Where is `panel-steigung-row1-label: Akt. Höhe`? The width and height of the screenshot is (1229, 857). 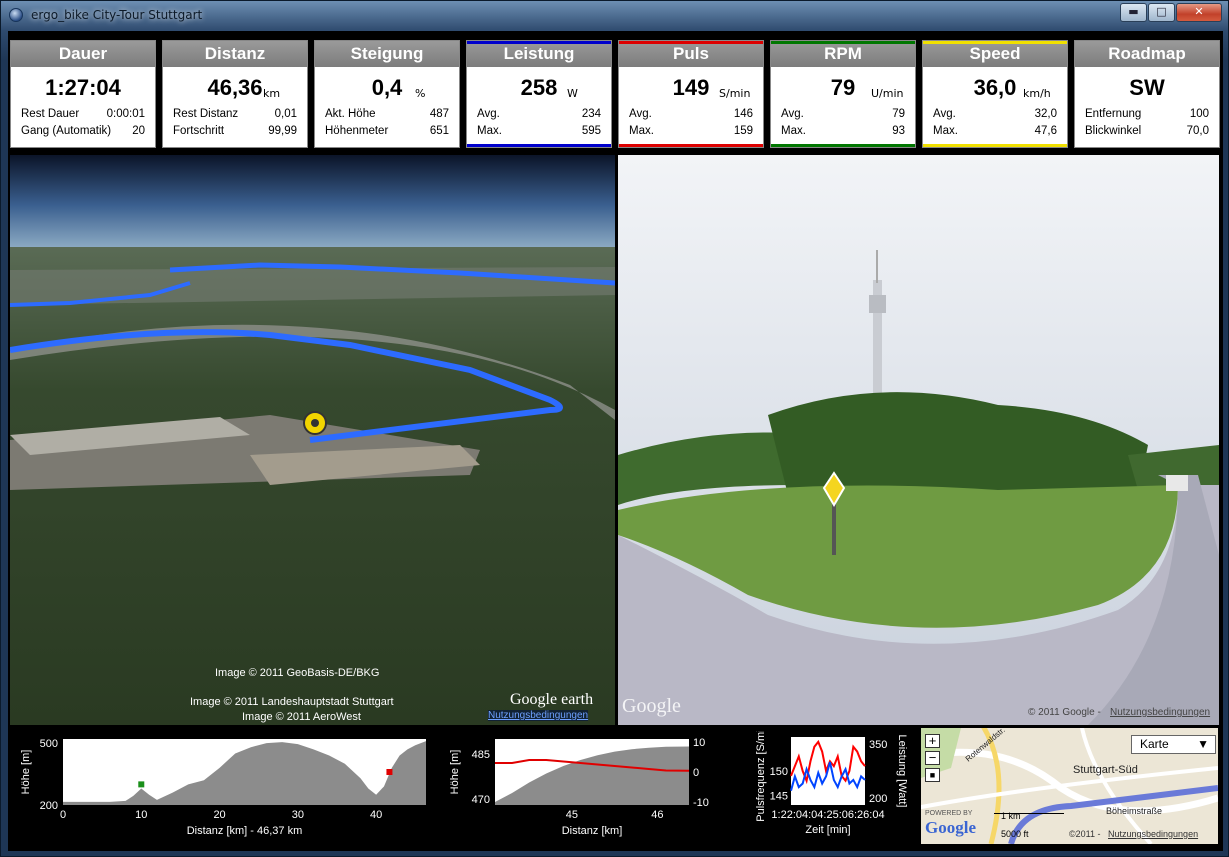
panel-steigung-row1-label: Akt. Höhe is located at coordinates (350, 114).